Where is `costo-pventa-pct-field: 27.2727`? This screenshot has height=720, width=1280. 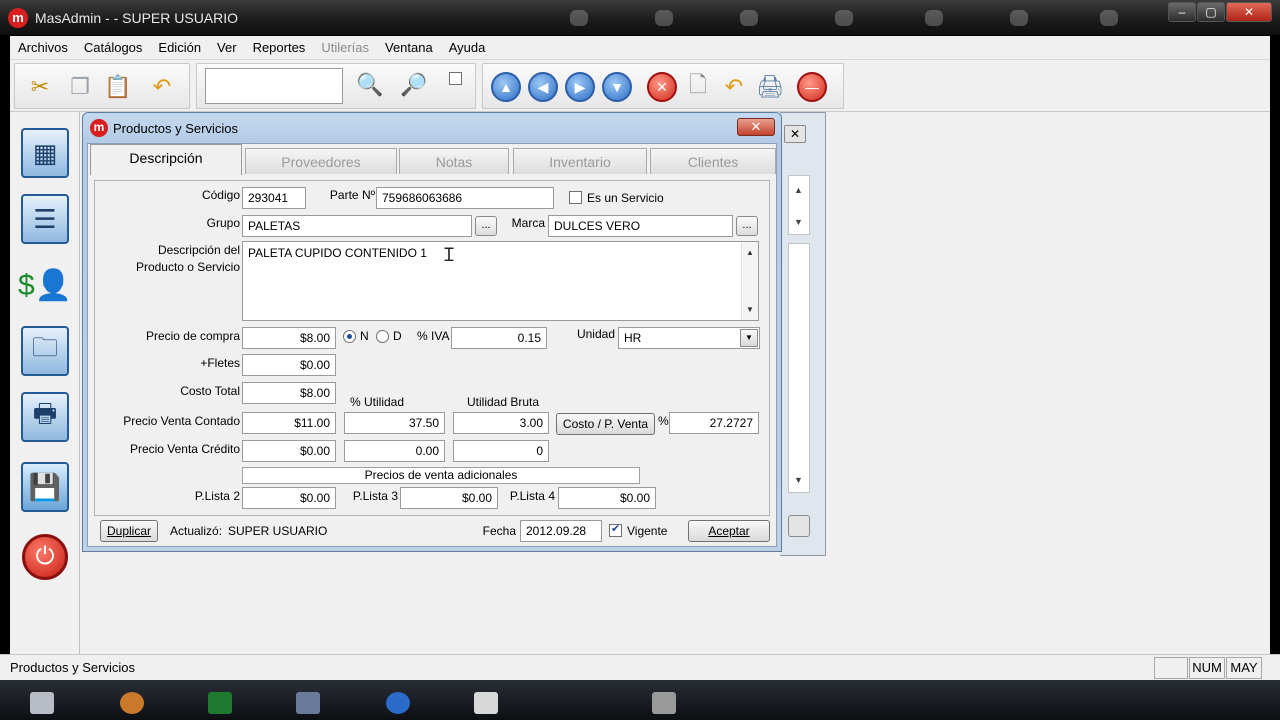 costo-pventa-pct-field: 27.2727 is located at coordinates (714, 423).